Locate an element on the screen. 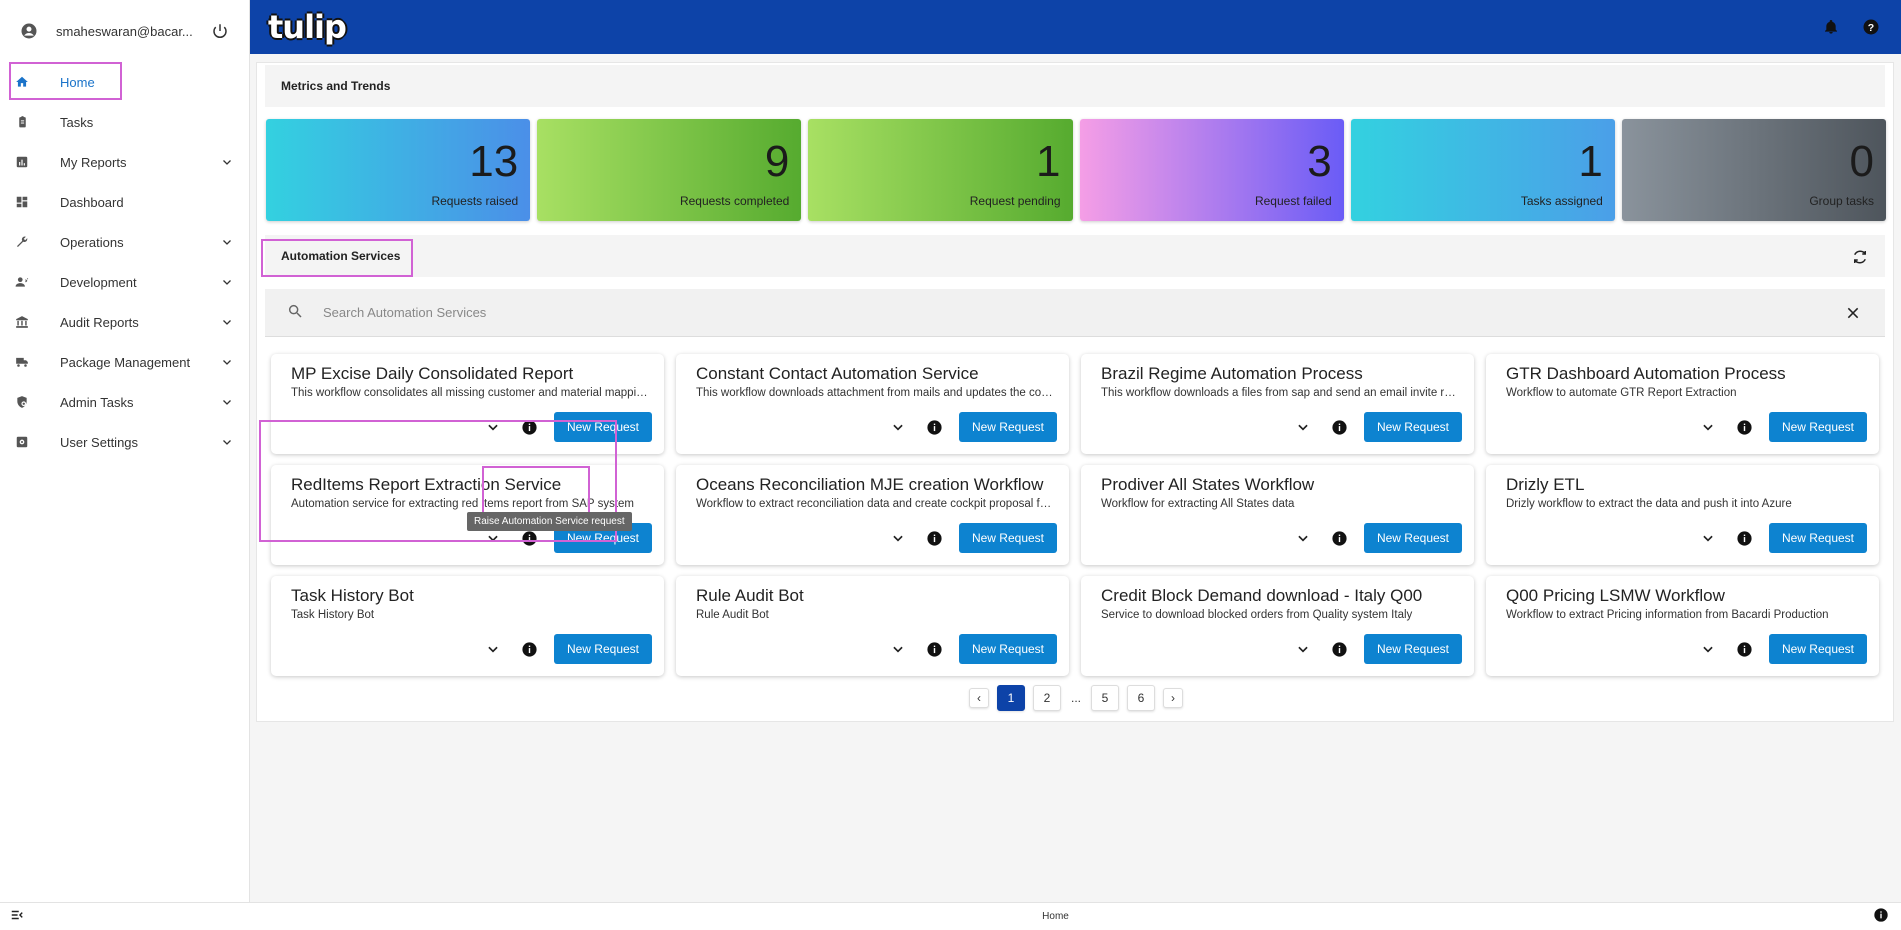  page-1-button: 1 is located at coordinates (1011, 698).